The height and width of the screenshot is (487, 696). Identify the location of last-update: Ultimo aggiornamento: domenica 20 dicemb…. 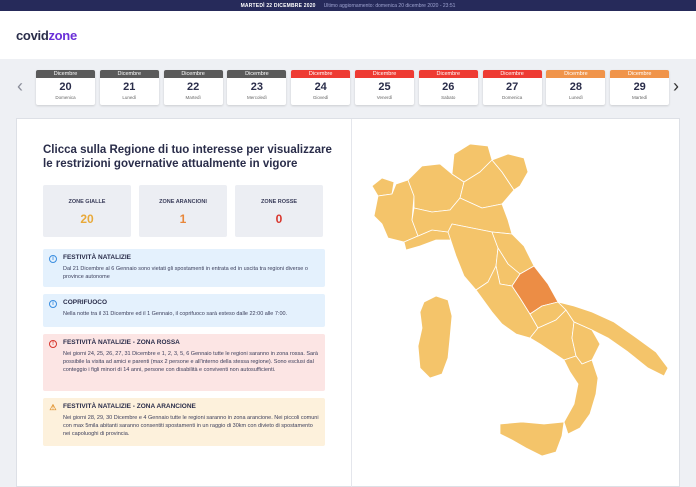
(389, 5).